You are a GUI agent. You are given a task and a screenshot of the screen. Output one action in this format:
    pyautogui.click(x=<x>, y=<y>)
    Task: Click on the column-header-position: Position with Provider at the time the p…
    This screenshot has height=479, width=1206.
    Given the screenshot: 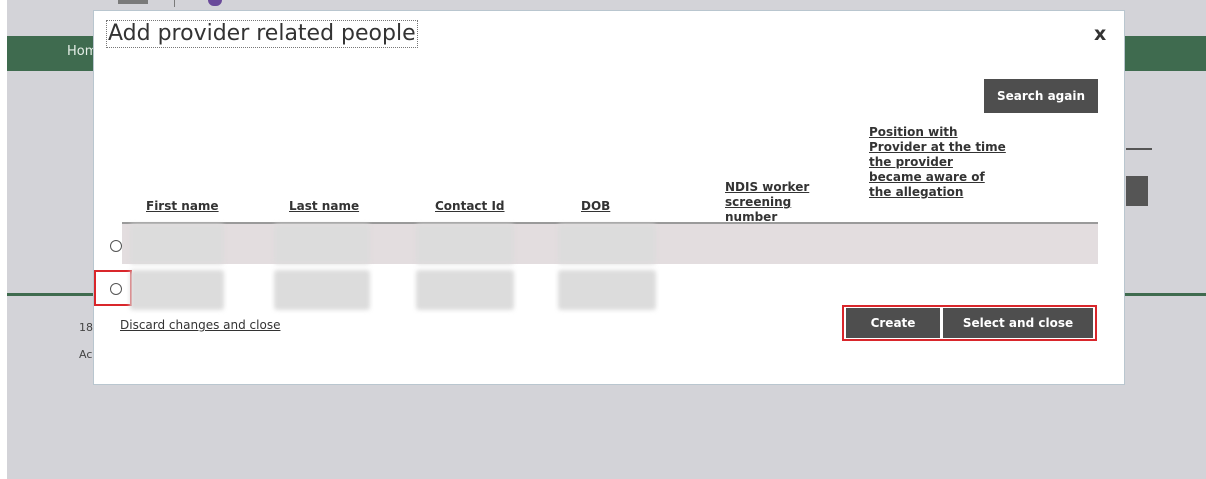 What is the action you would take?
    pyautogui.click(x=939, y=162)
    